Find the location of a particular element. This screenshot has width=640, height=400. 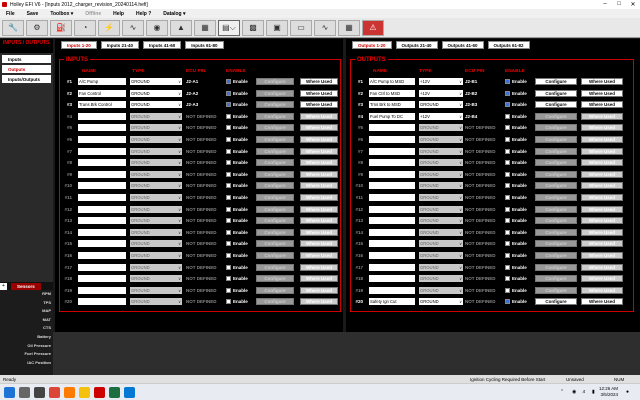

name-field: Trans Brk Control is located at coordinates (102, 105).